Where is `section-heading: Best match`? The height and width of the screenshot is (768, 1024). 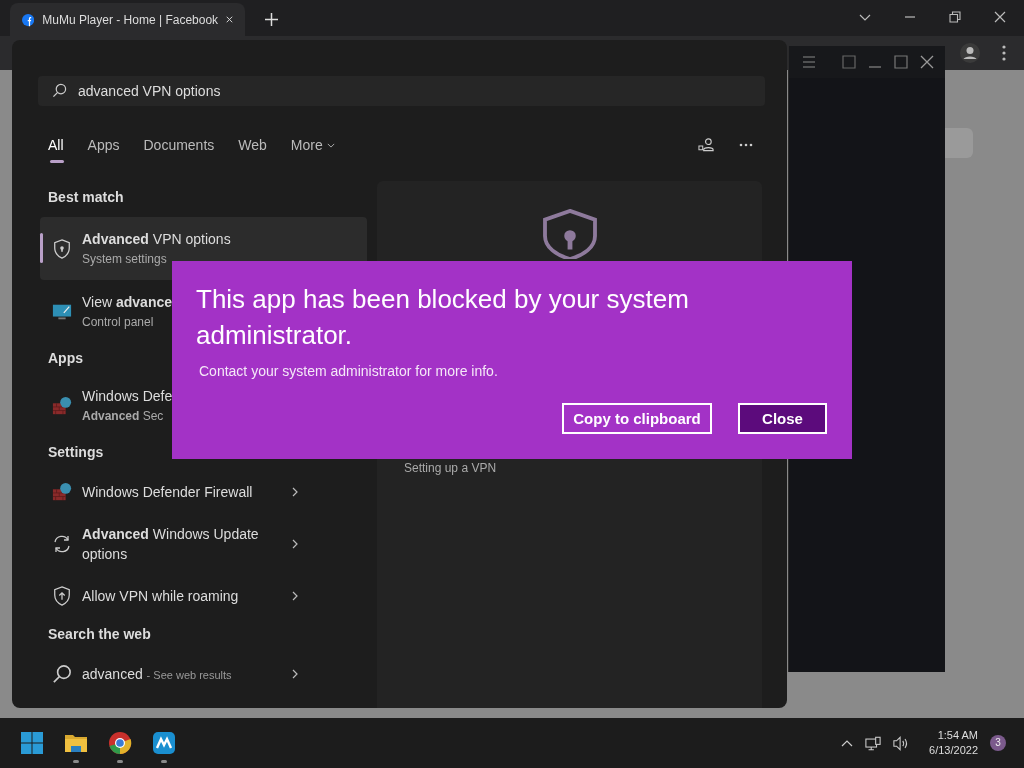
section-heading: Best match is located at coordinates (86, 197).